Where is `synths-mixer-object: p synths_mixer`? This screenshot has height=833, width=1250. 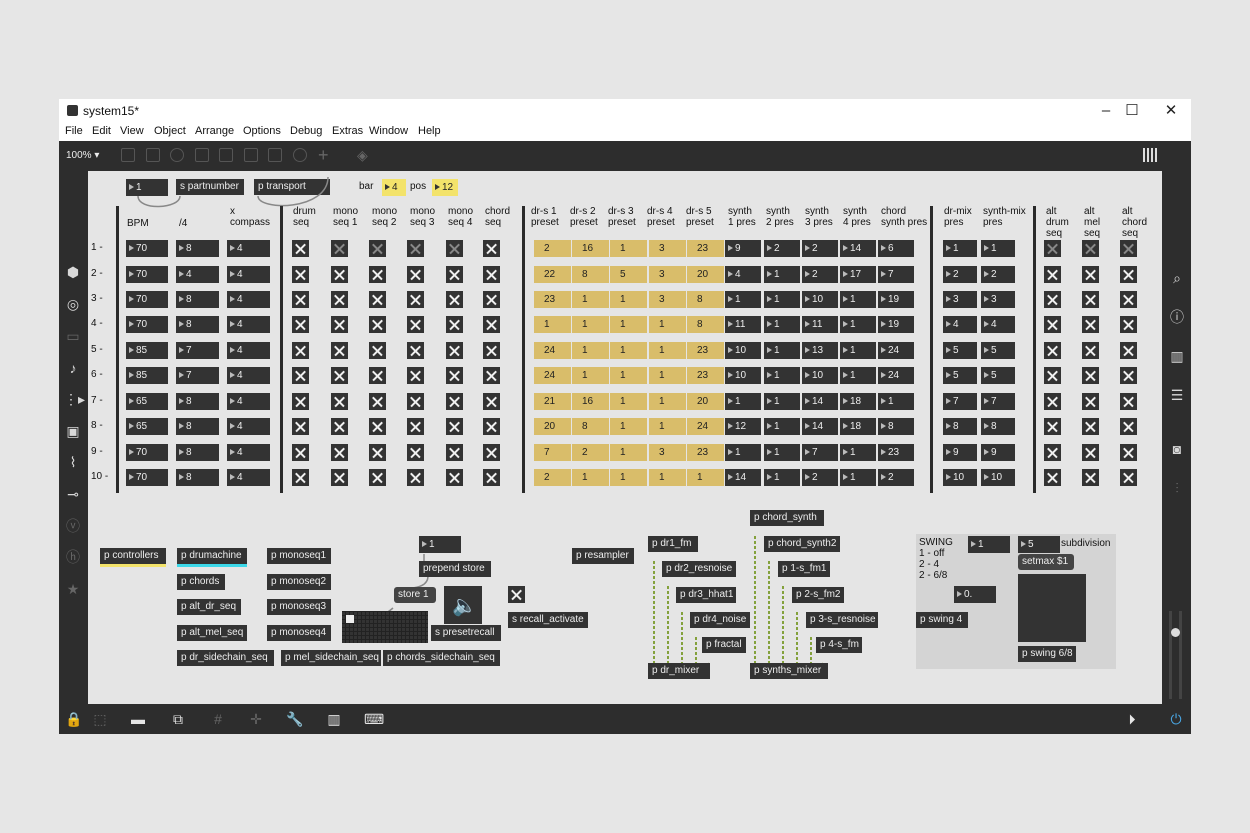
synths-mixer-object: p synths_mixer is located at coordinates (789, 671).